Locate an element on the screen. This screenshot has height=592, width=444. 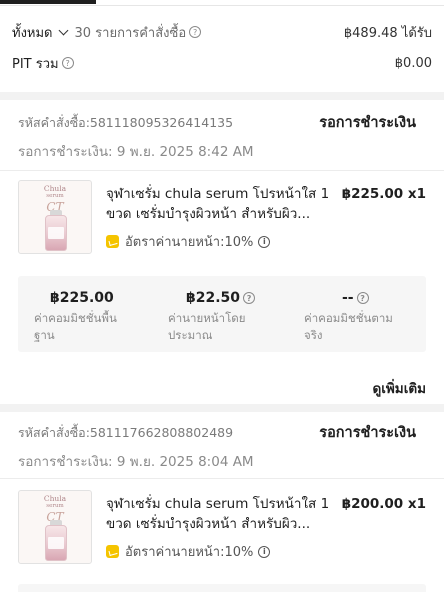
product-price-qty: ฿200.00 x1 is located at coordinates (383, 504).